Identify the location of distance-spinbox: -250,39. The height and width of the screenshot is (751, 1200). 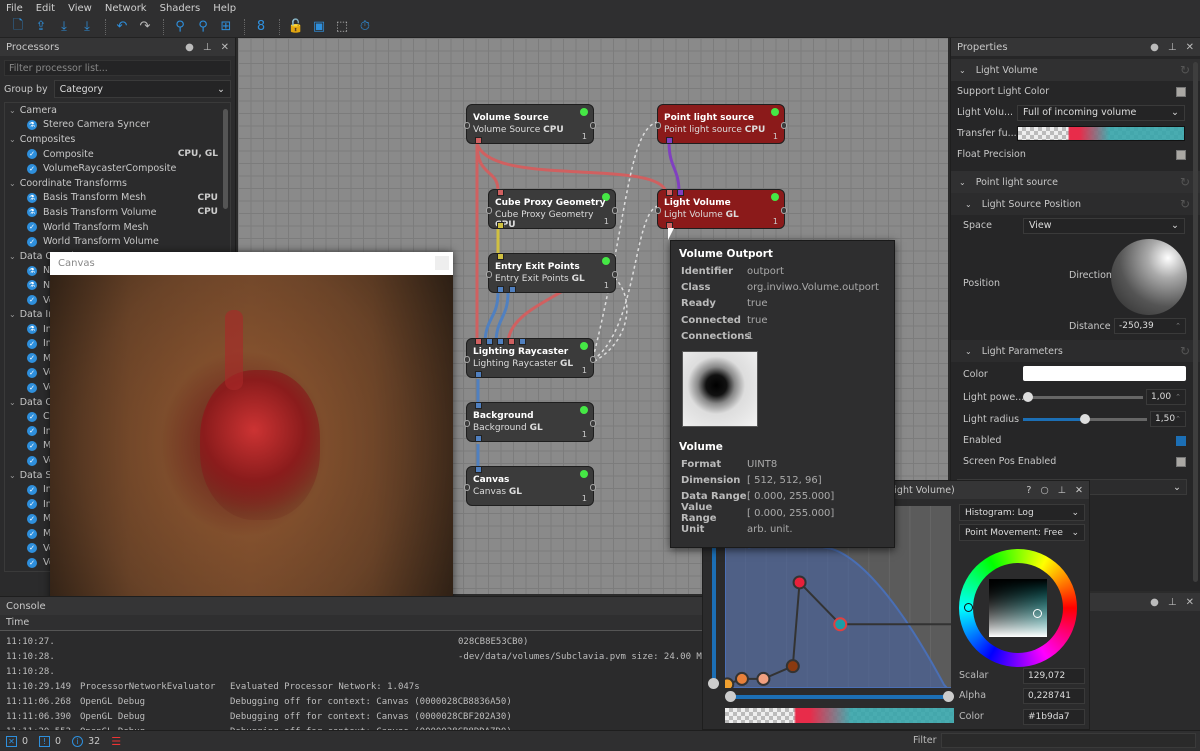
(1150, 326).